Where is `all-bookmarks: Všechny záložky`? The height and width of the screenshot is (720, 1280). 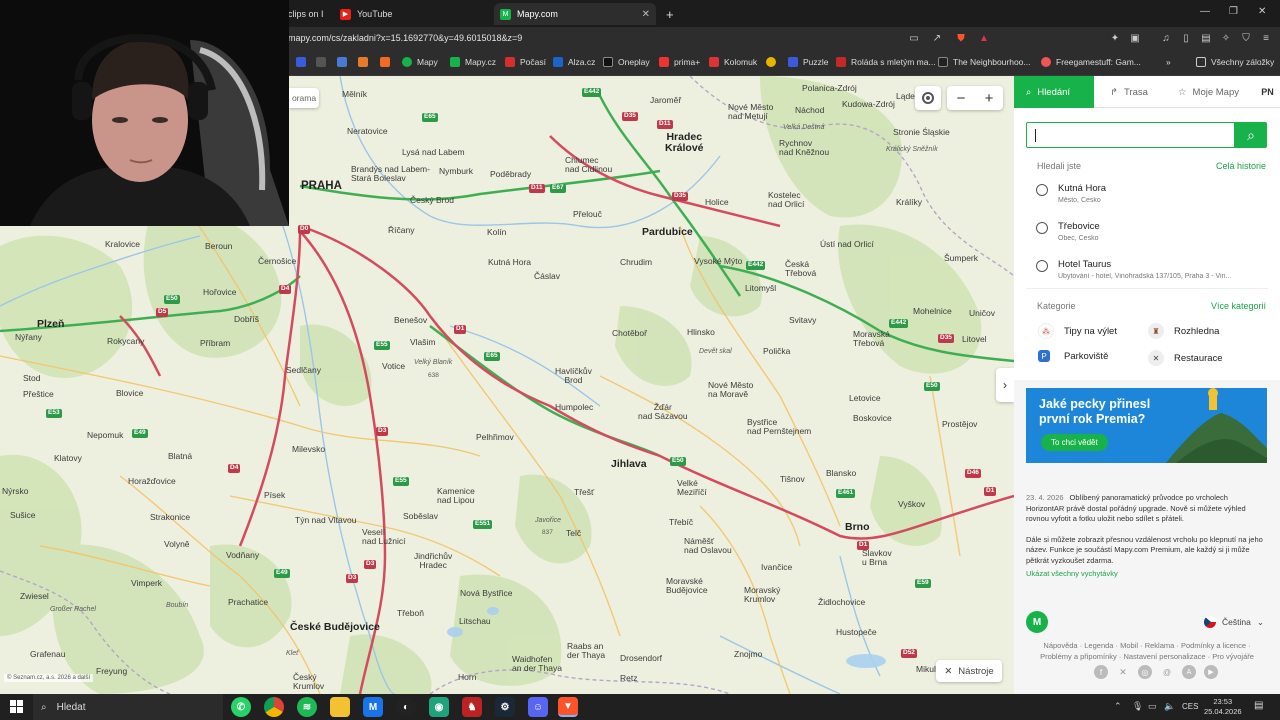 all-bookmarks: Všechny záložky is located at coordinates (1235, 62).